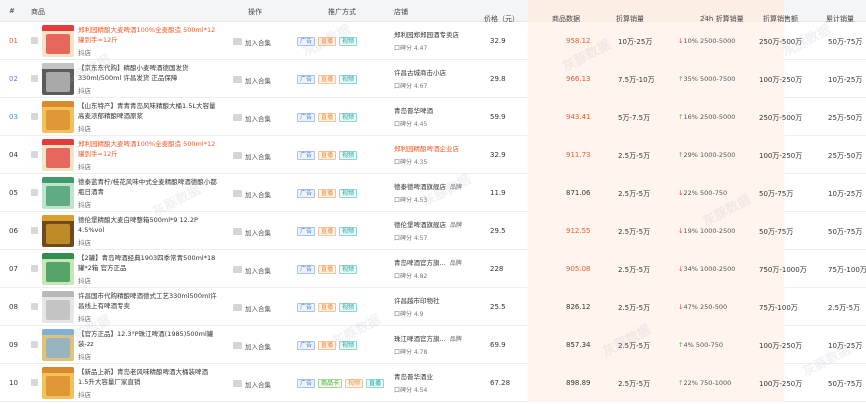  I want to click on sales-24h: ↑16% 2500-5000, so click(707, 117).